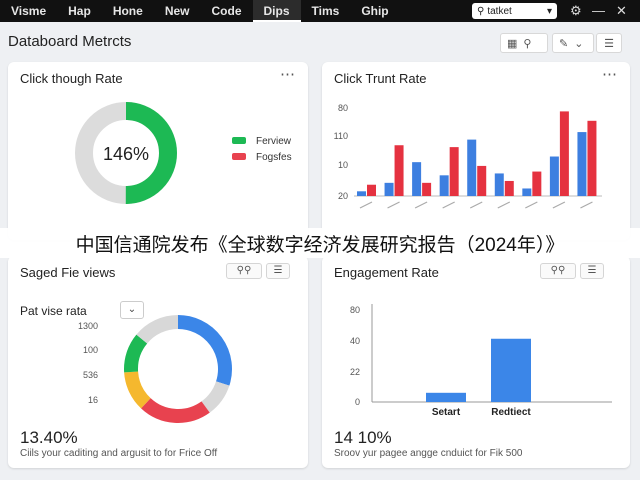  What do you see at coordinates (374, 11) in the screenshot?
I see `tab-ghip: Ghip` at bounding box center [374, 11].